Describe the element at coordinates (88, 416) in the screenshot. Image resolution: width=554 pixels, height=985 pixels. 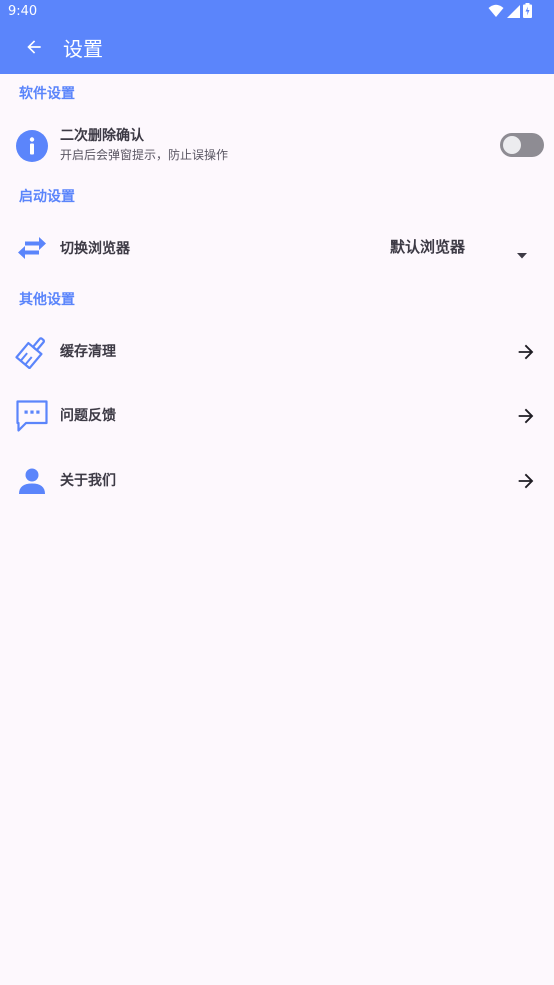
I see `setting-title: 问题反馈` at that location.